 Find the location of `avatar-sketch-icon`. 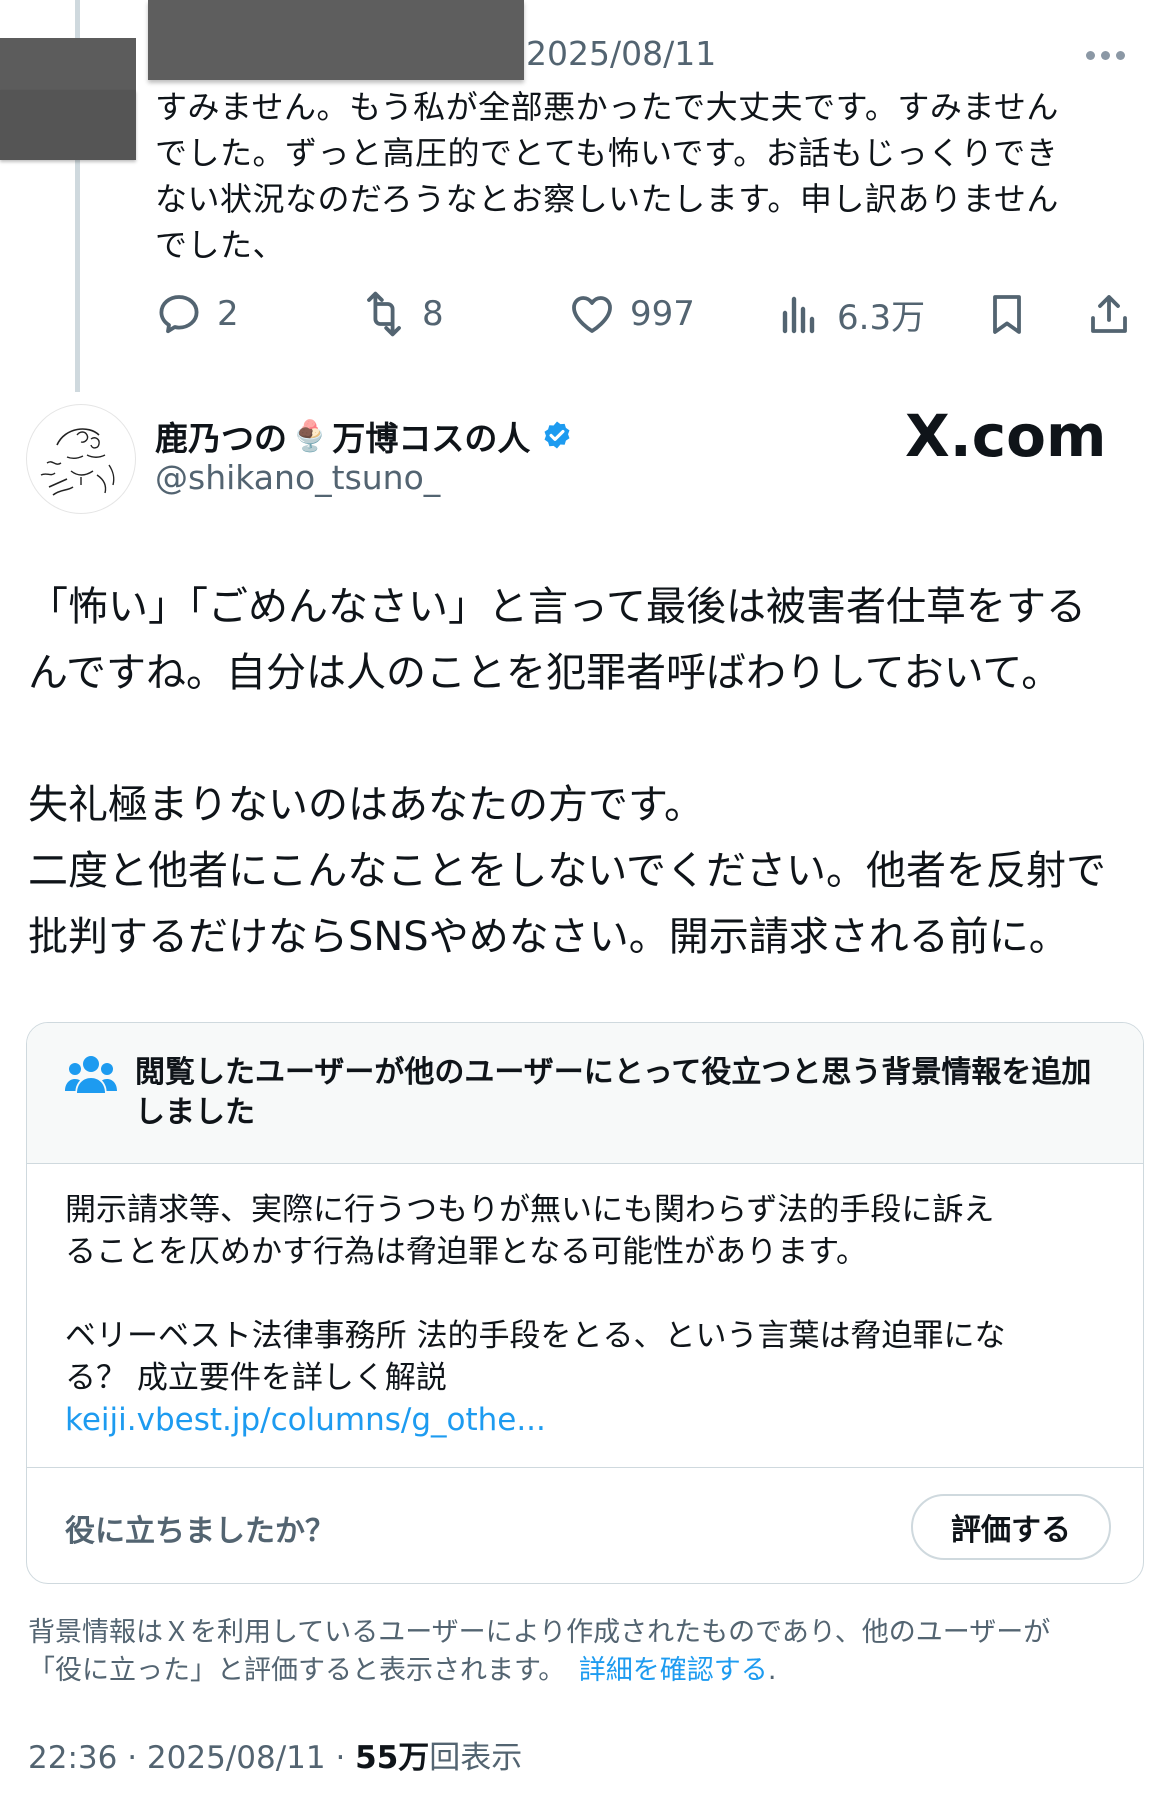

avatar-sketch-icon is located at coordinates (77, 462).